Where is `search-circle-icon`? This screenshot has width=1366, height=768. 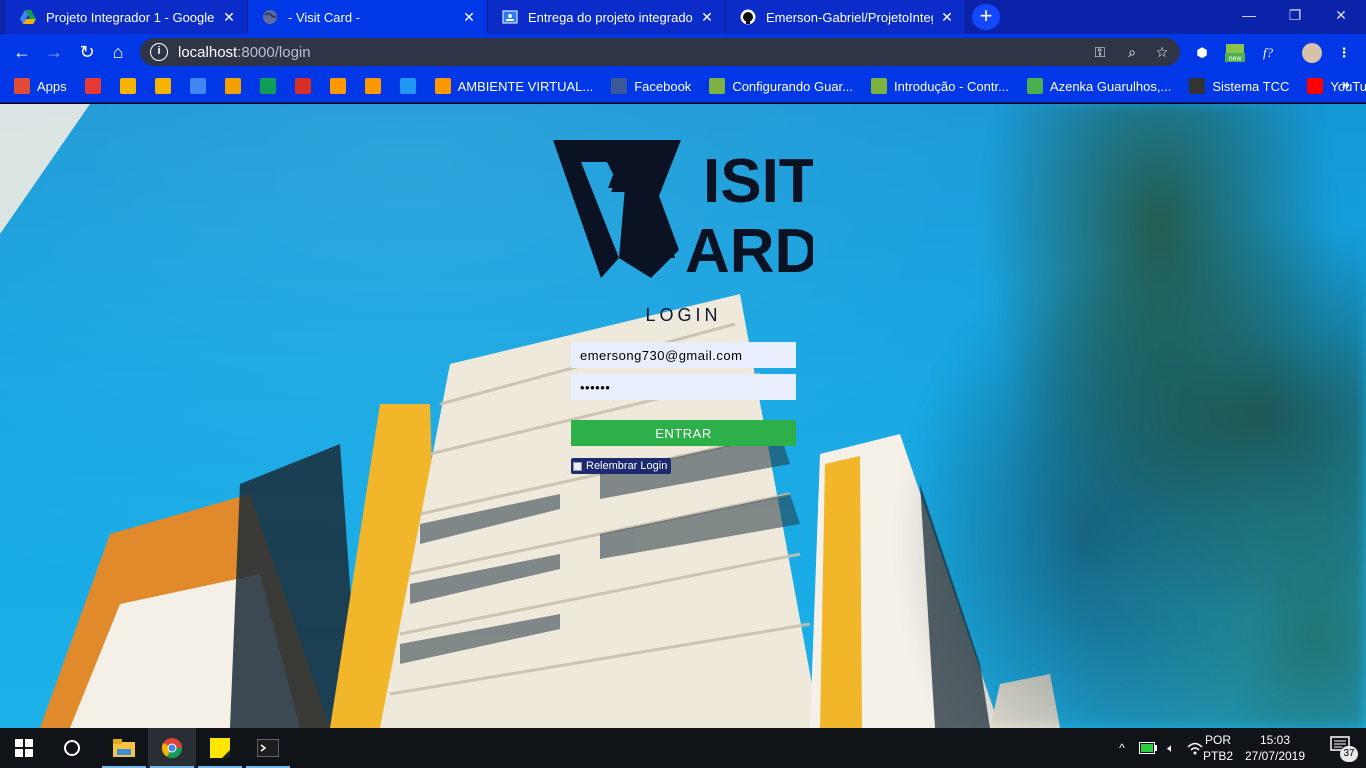 search-circle-icon is located at coordinates (72, 748).